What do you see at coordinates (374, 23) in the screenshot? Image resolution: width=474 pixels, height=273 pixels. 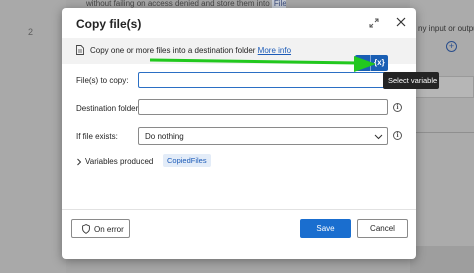 I see `expand-icon` at bounding box center [374, 23].